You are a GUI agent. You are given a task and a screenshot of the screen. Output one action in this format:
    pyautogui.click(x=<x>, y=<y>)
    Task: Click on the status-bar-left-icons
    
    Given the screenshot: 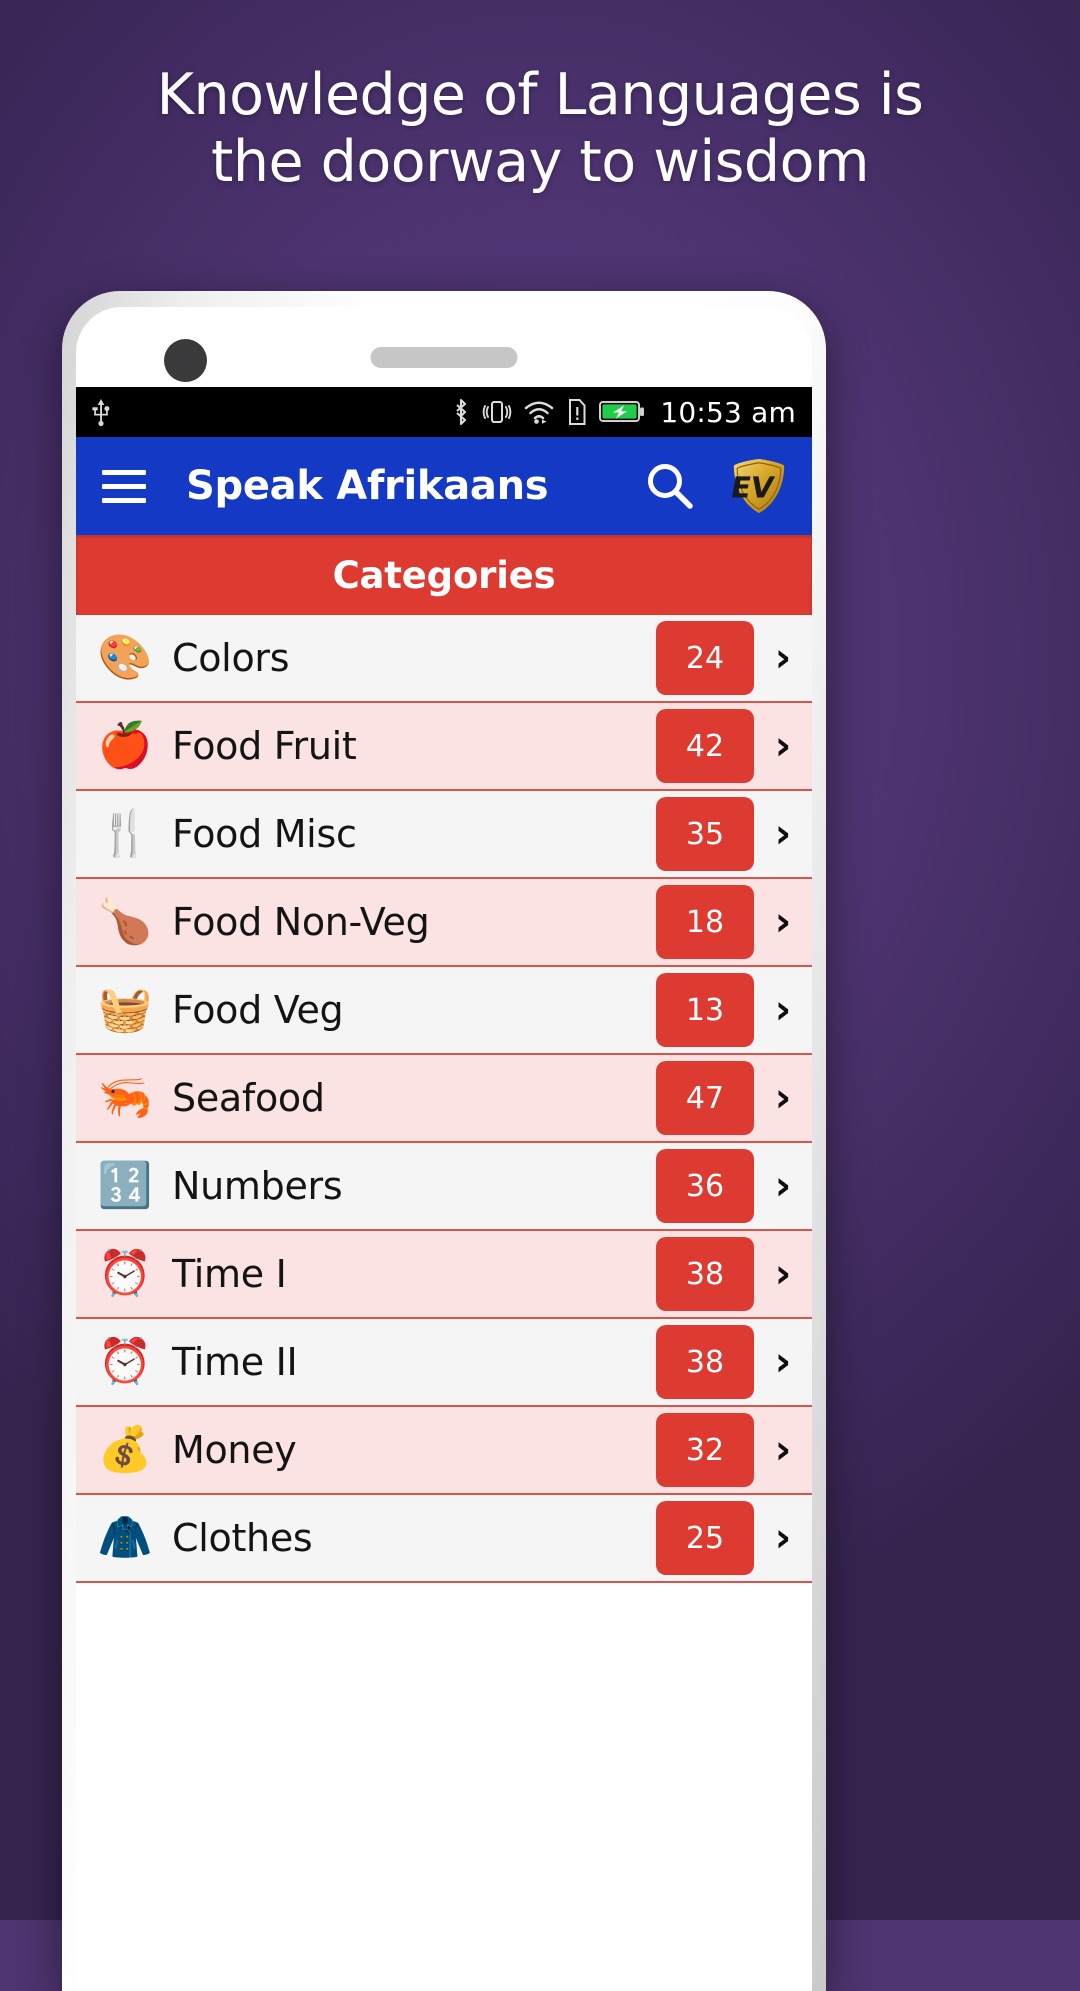 What is the action you would take?
    pyautogui.click(x=101, y=412)
    